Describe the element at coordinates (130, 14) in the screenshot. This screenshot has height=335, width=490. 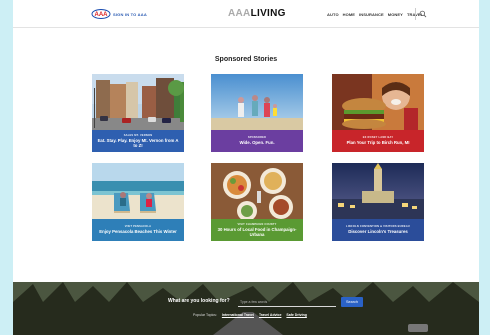
I see `sign-in-link: SIGN IN TO AAA` at that location.